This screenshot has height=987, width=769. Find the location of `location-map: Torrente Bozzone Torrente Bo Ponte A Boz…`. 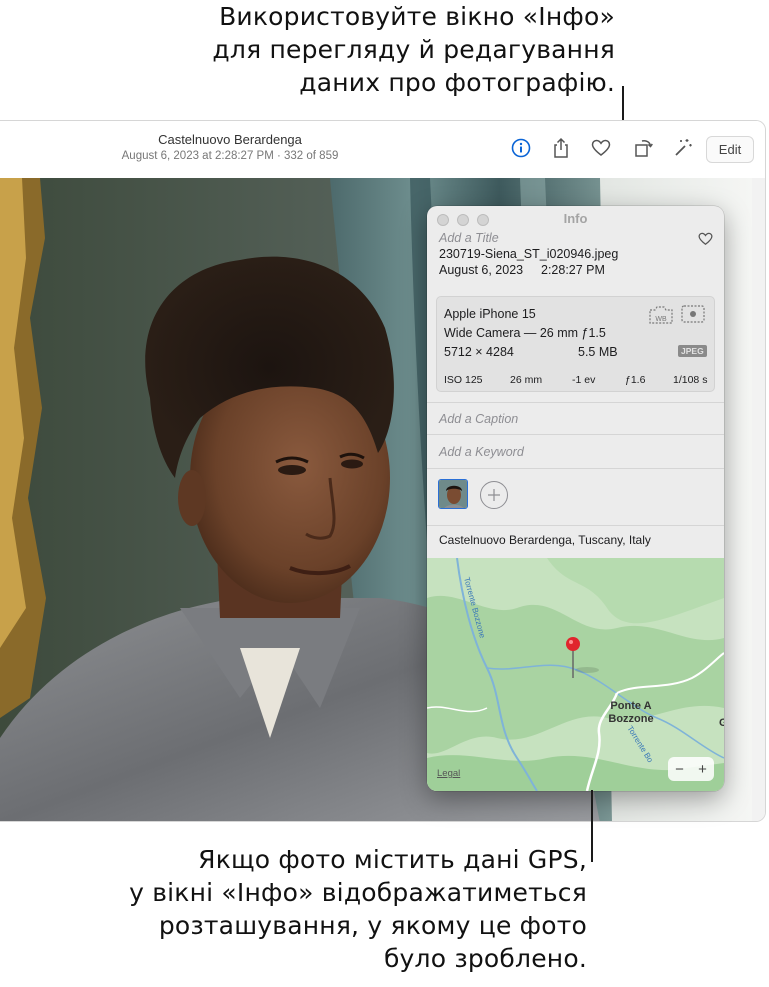

location-map: Torrente Bozzone Torrente Bo Ponte A Boz… is located at coordinates (575, 674).